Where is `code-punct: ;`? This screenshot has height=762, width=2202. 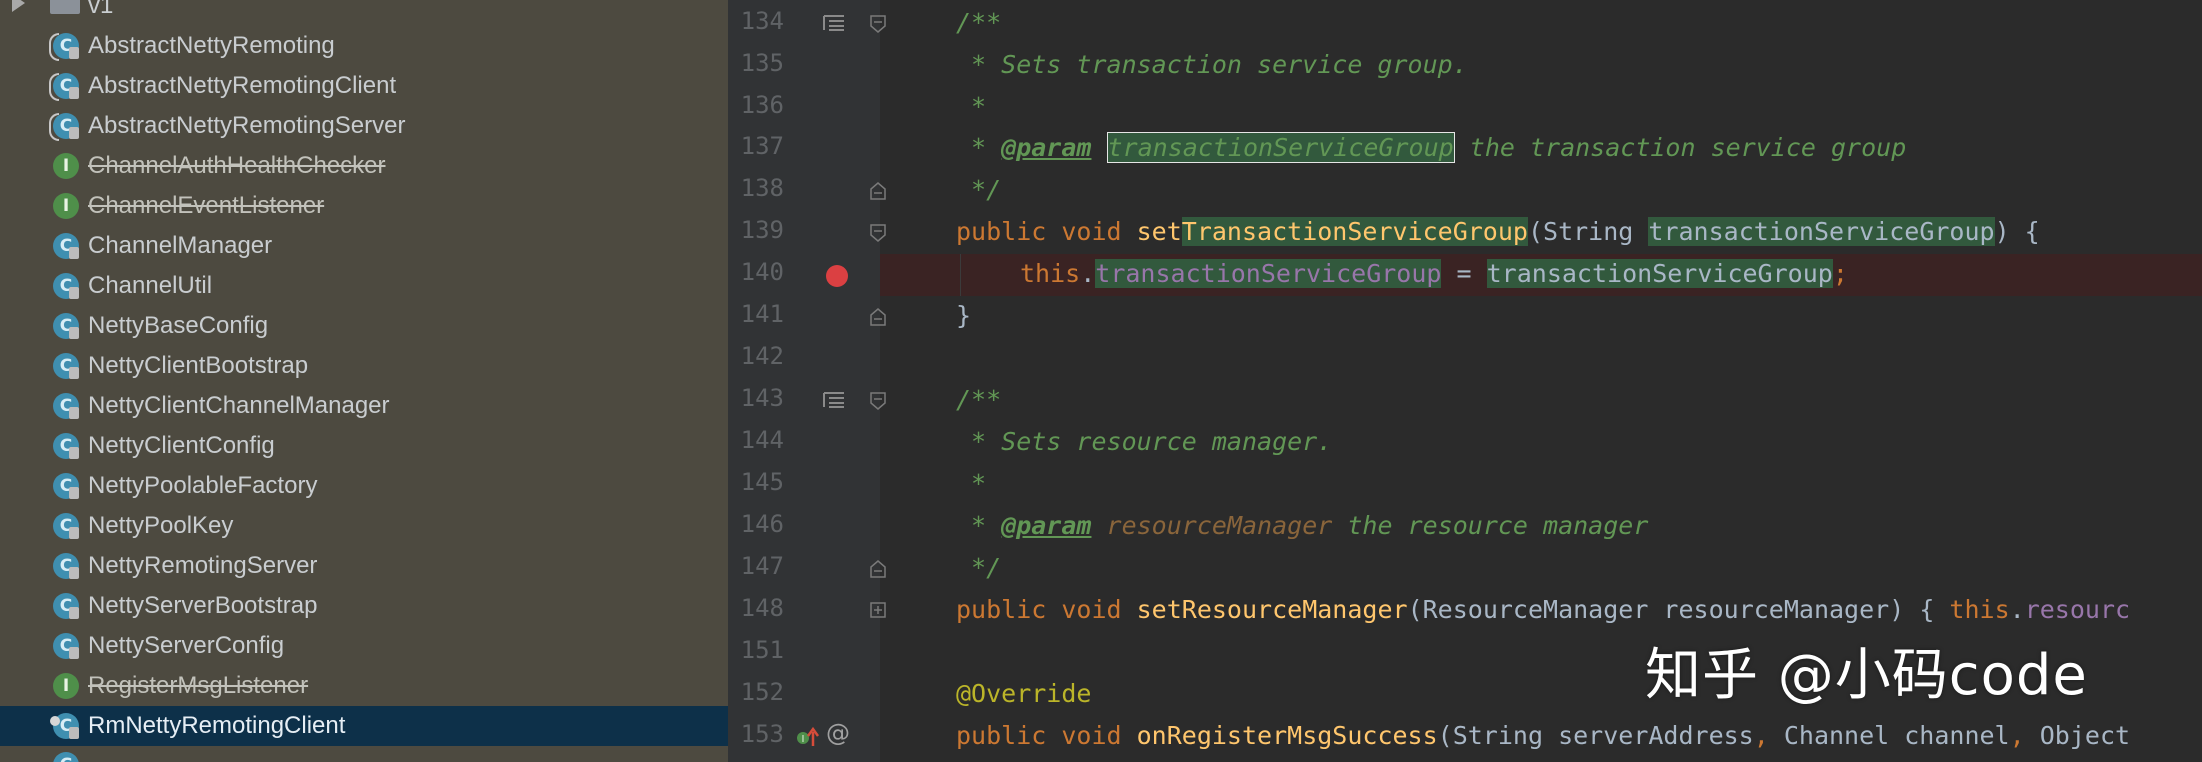
code-punct: ; is located at coordinates (1840, 273).